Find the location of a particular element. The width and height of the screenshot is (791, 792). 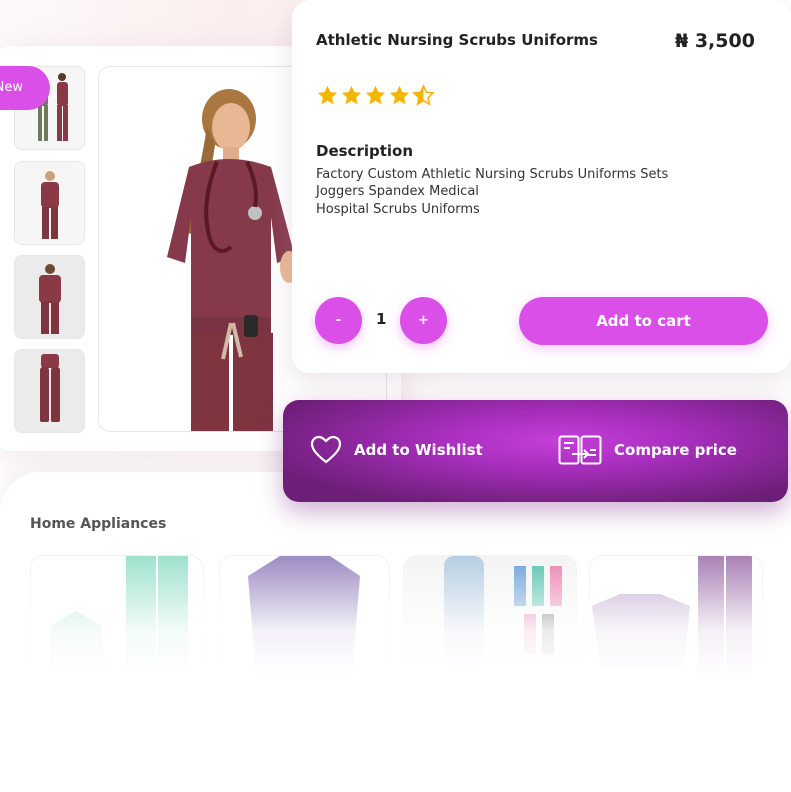

quantity-increase-button: + is located at coordinates (423, 320).